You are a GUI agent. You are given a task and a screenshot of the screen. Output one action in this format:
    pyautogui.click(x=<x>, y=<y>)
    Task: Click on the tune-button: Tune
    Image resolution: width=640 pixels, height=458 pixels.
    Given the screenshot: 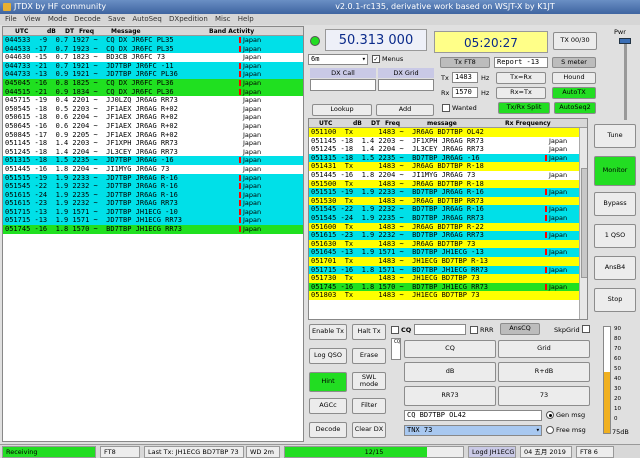 What is the action you would take?
    pyautogui.click(x=615, y=136)
    